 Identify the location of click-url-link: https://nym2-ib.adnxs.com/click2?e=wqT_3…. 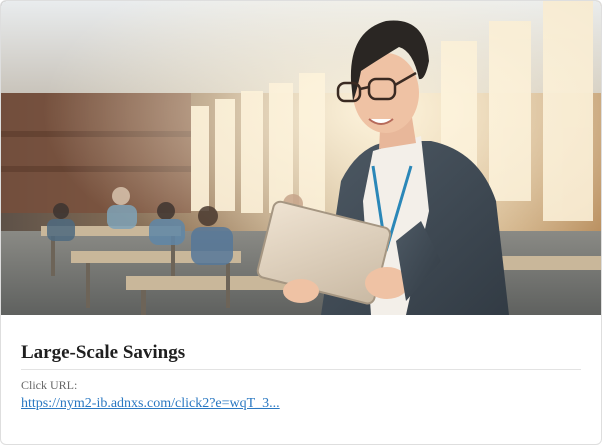
(150, 404).